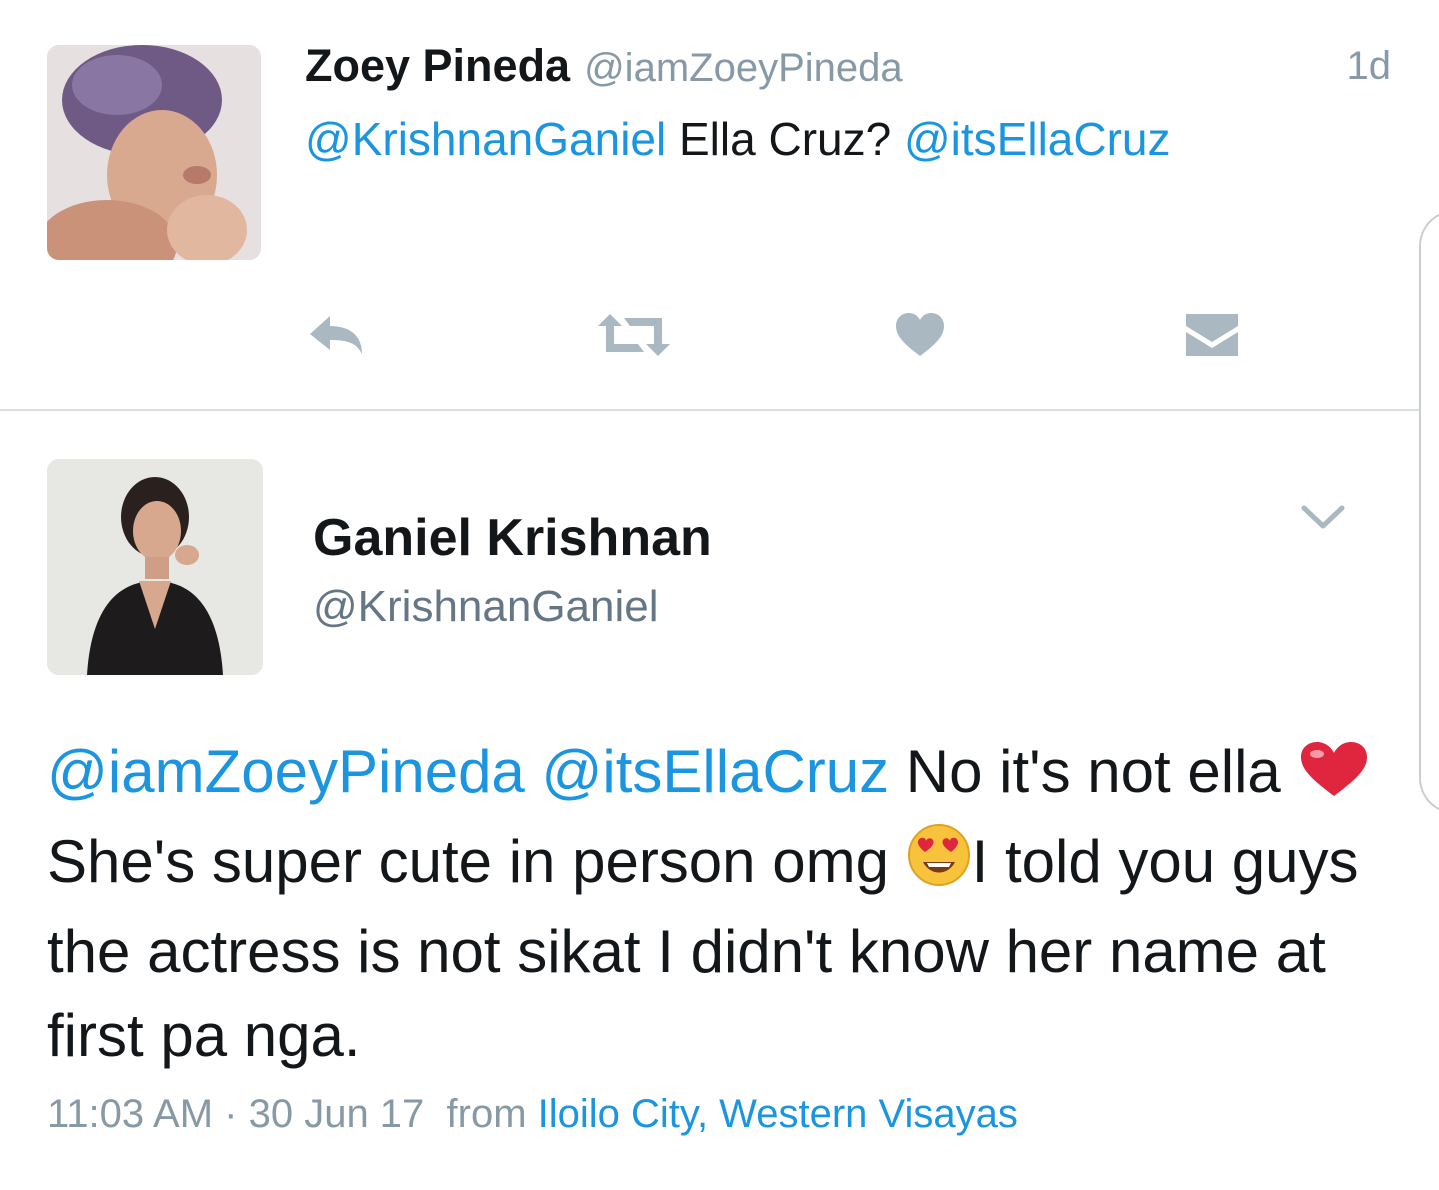 The width and height of the screenshot is (1439, 1190). I want to click on tweet-text-plain: Ella Cruz?, so click(785, 139).